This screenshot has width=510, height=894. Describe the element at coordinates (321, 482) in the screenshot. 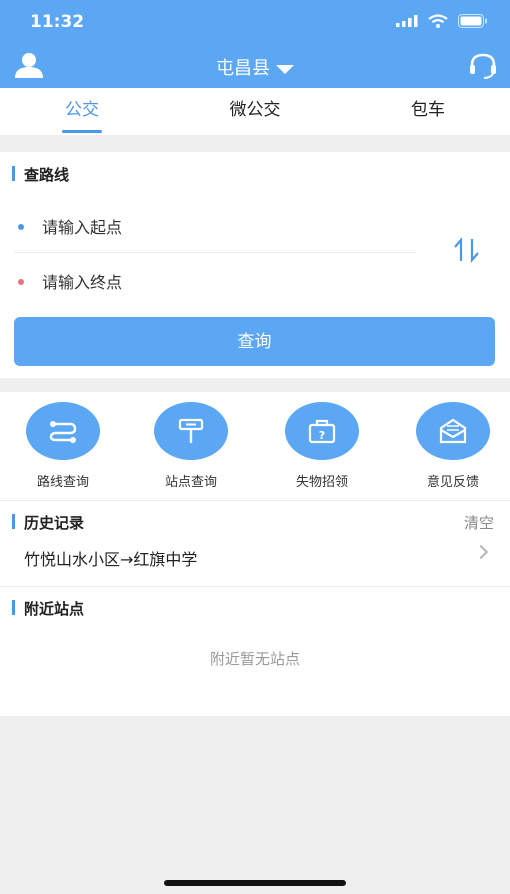

I see `lost-found-label: 失物招领` at that location.